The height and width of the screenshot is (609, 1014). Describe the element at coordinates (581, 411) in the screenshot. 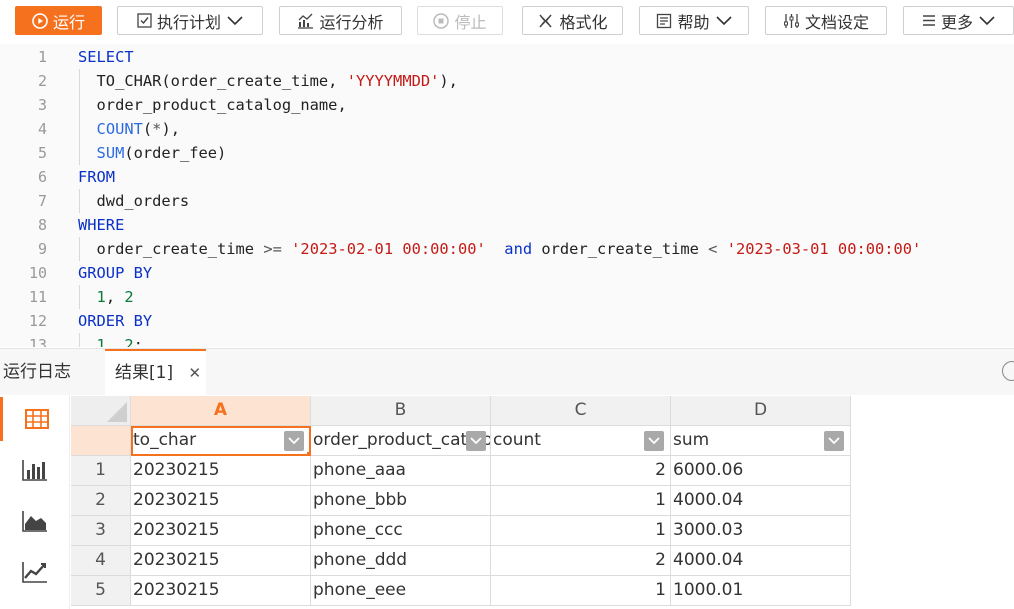

I see `column-header-c: C` at that location.